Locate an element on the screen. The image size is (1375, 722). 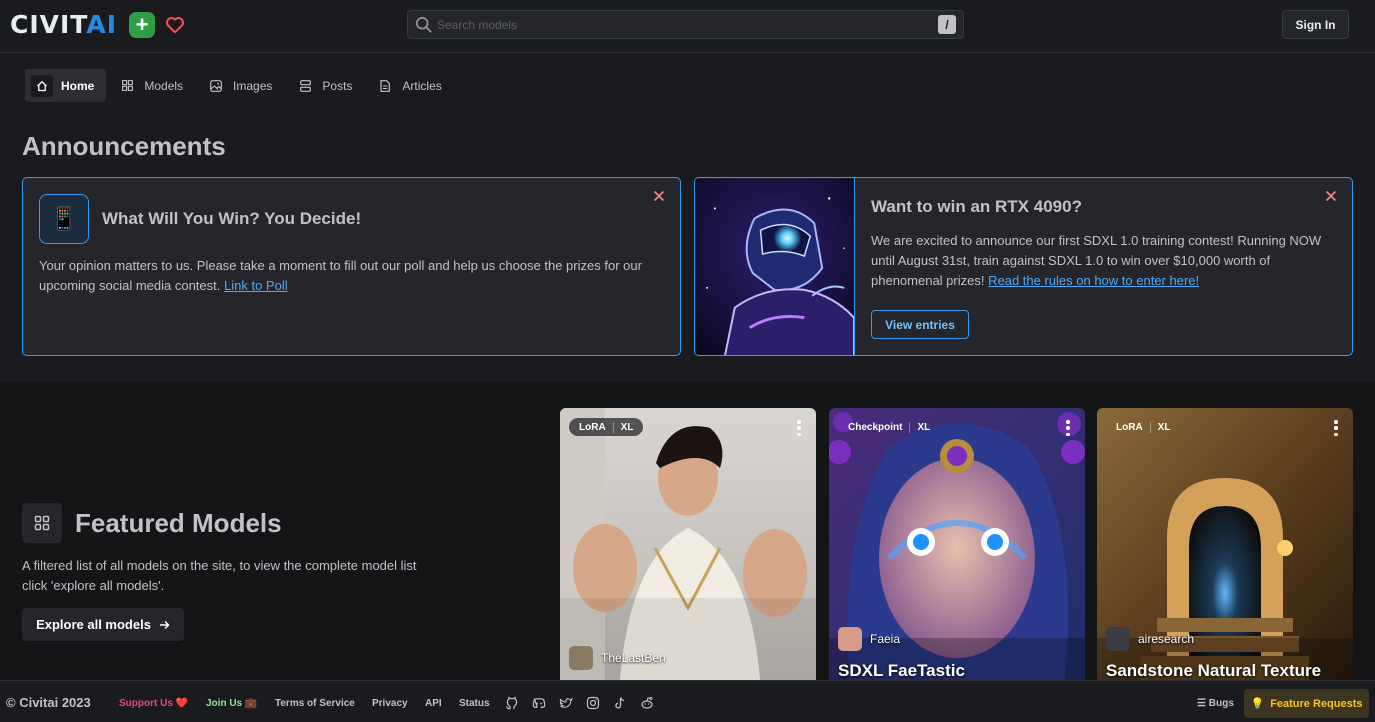
announcement-title: What Will You Win? You Decide! is located at coordinates (232, 218).